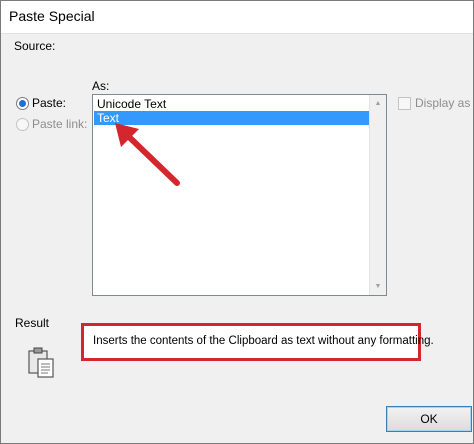  I want to click on as-label: As:, so click(101, 86).